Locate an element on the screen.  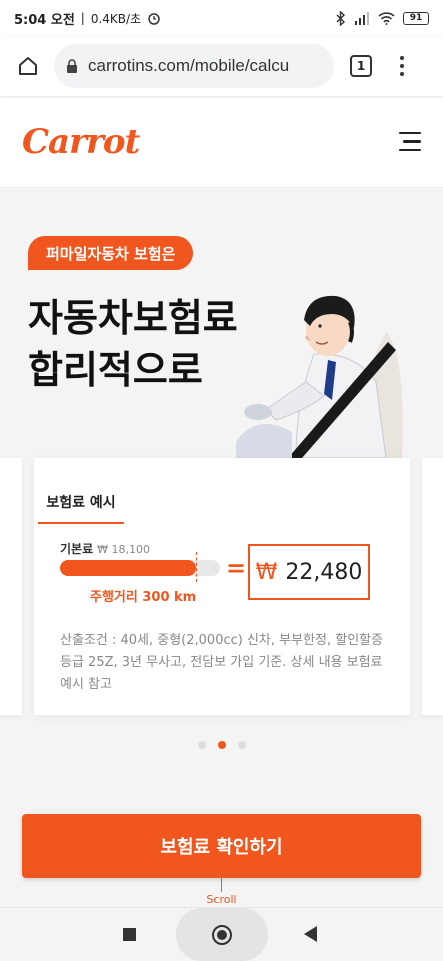
equals-sign: = is located at coordinates (236, 568).